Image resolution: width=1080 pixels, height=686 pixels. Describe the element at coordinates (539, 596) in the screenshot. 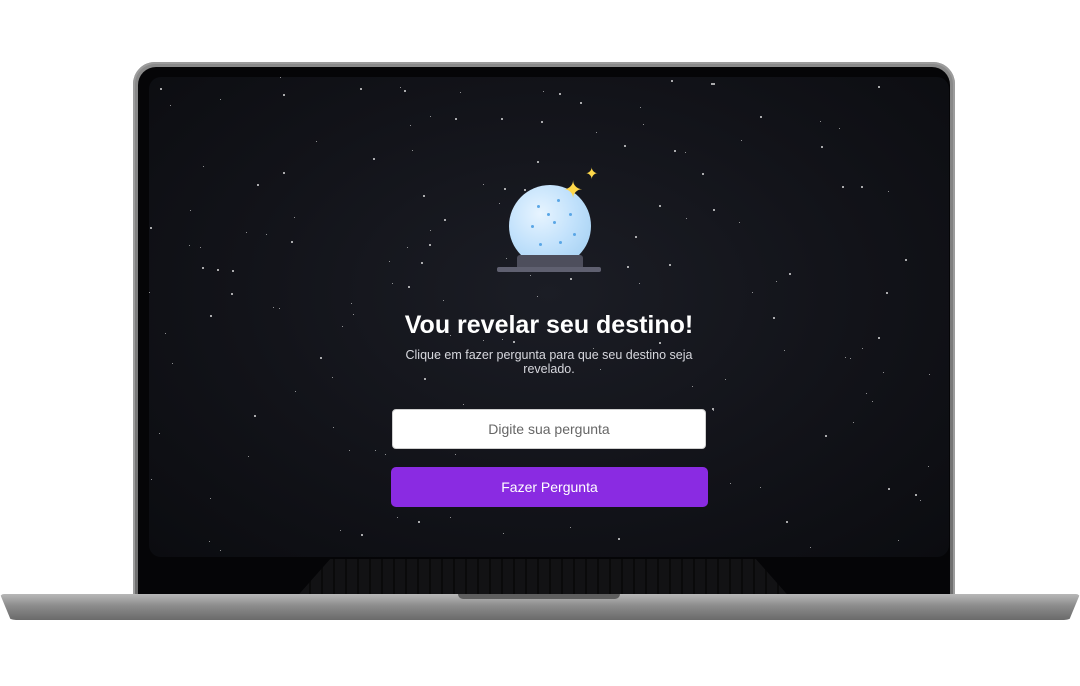

I see `laptop-notch` at that location.